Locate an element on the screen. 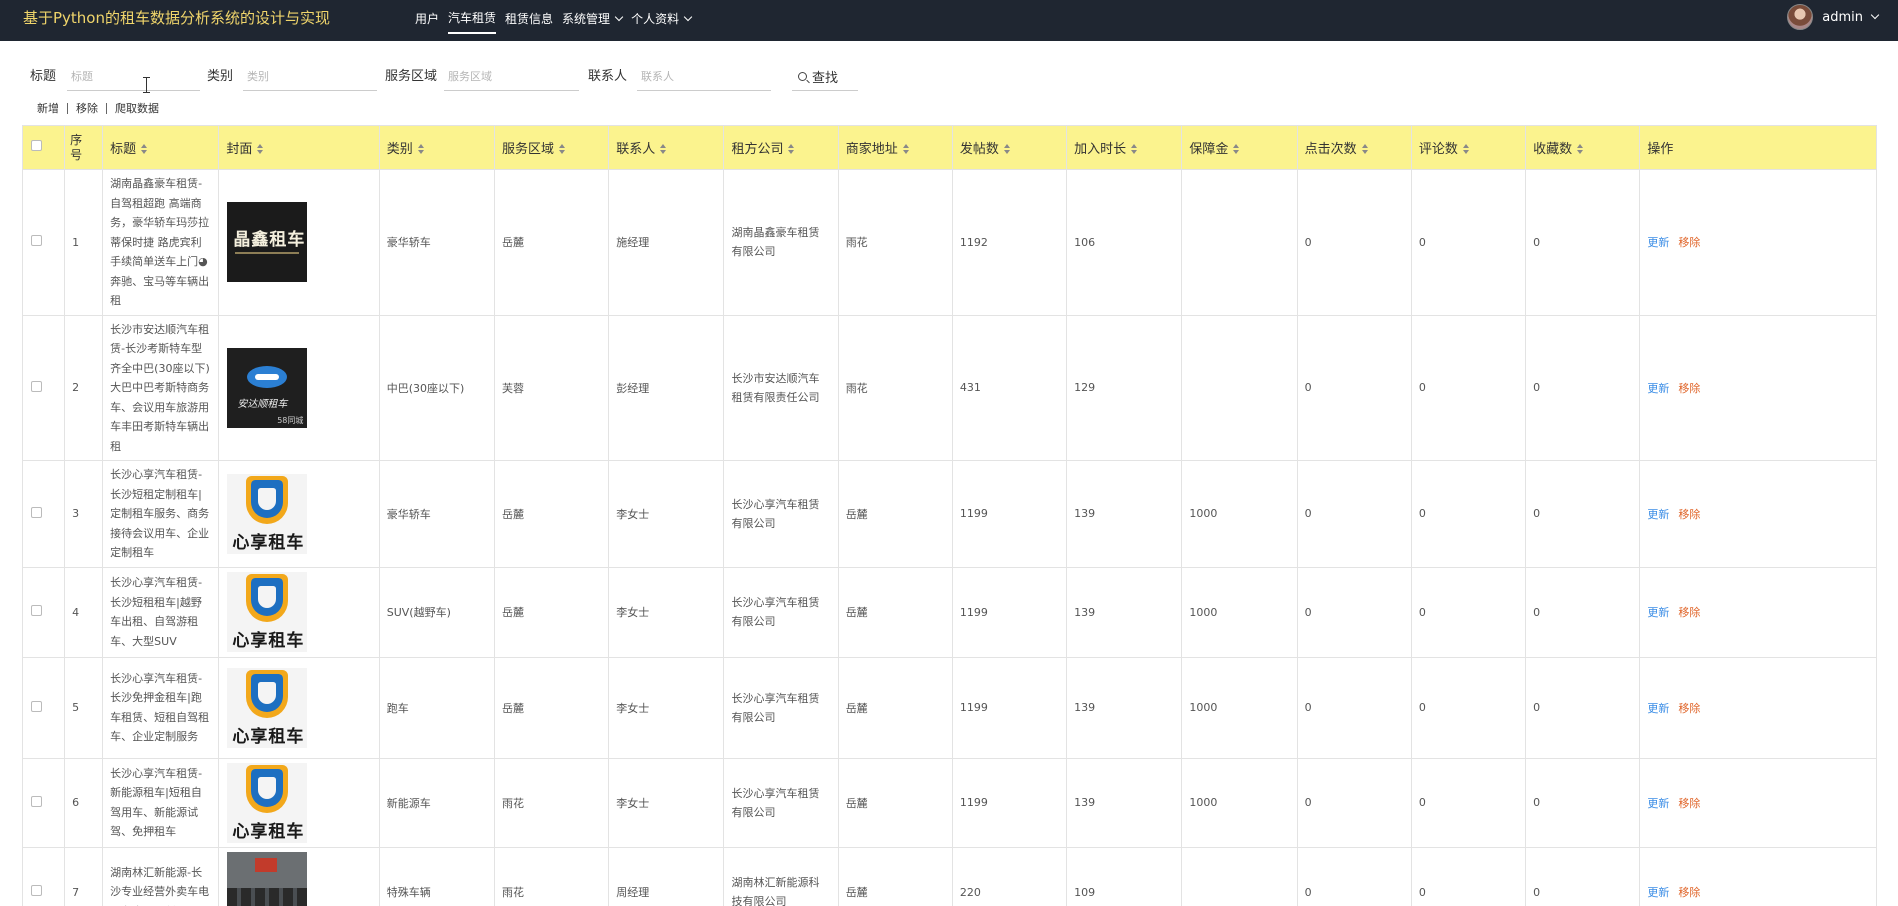  col-header-clicks: 点击次数 is located at coordinates (1354, 147).